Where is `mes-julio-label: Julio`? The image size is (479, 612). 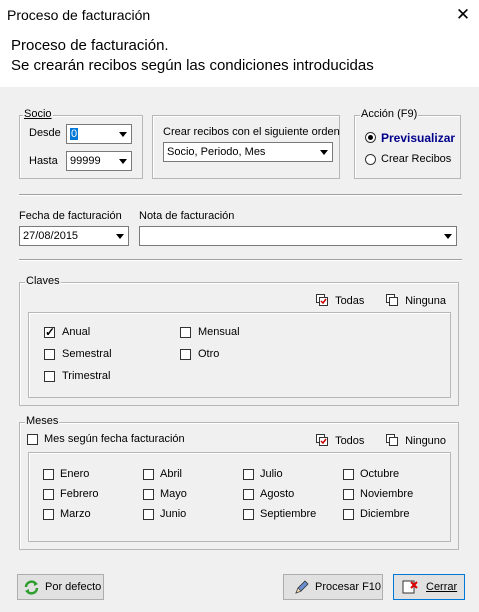 mes-julio-label: Julio is located at coordinates (271, 474).